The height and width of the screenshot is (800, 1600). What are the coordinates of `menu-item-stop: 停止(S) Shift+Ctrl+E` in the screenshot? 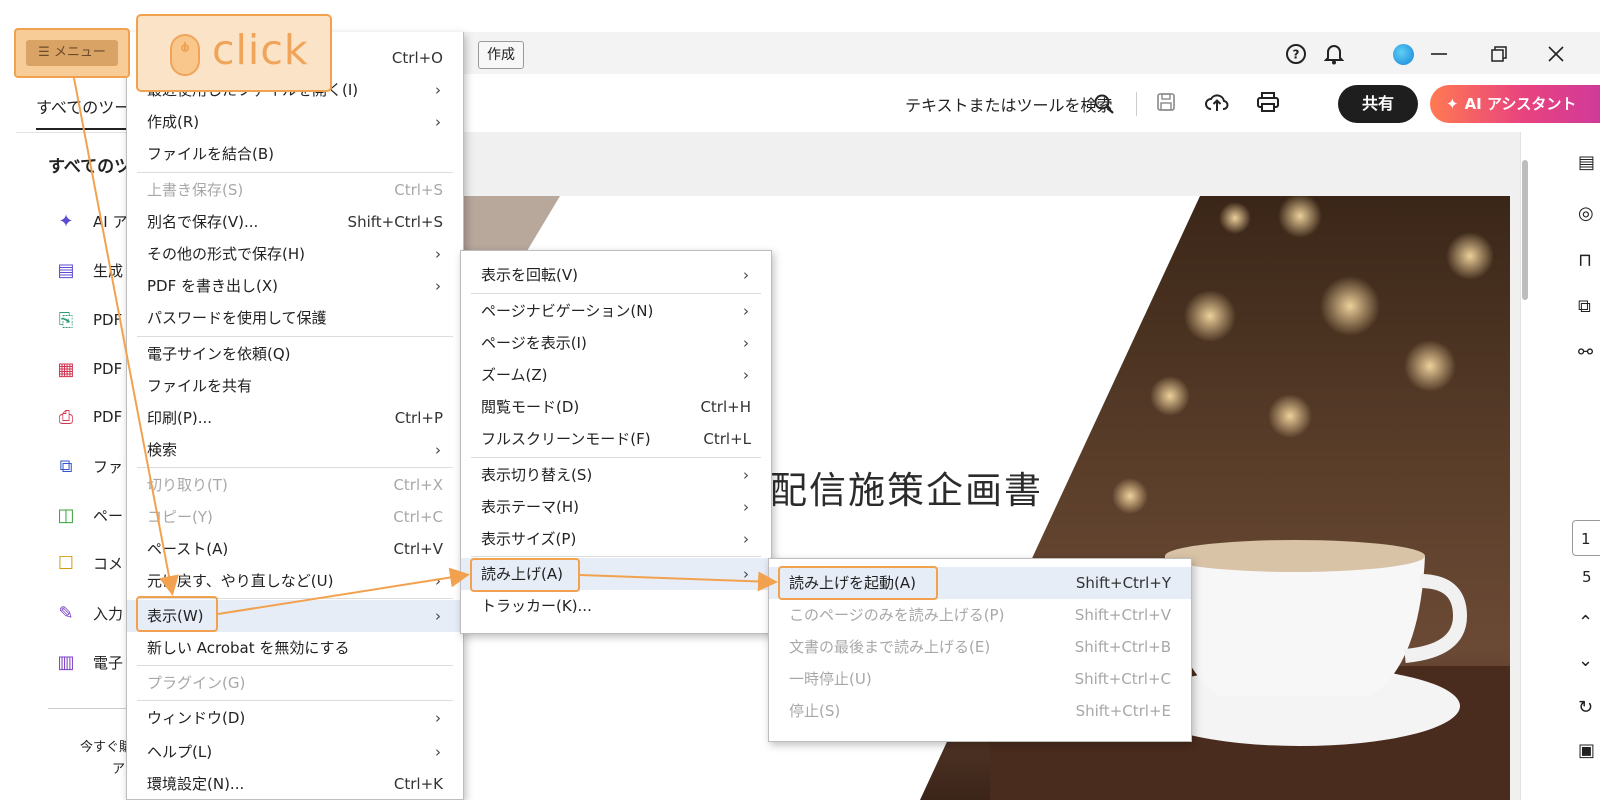 It's located at (980, 711).